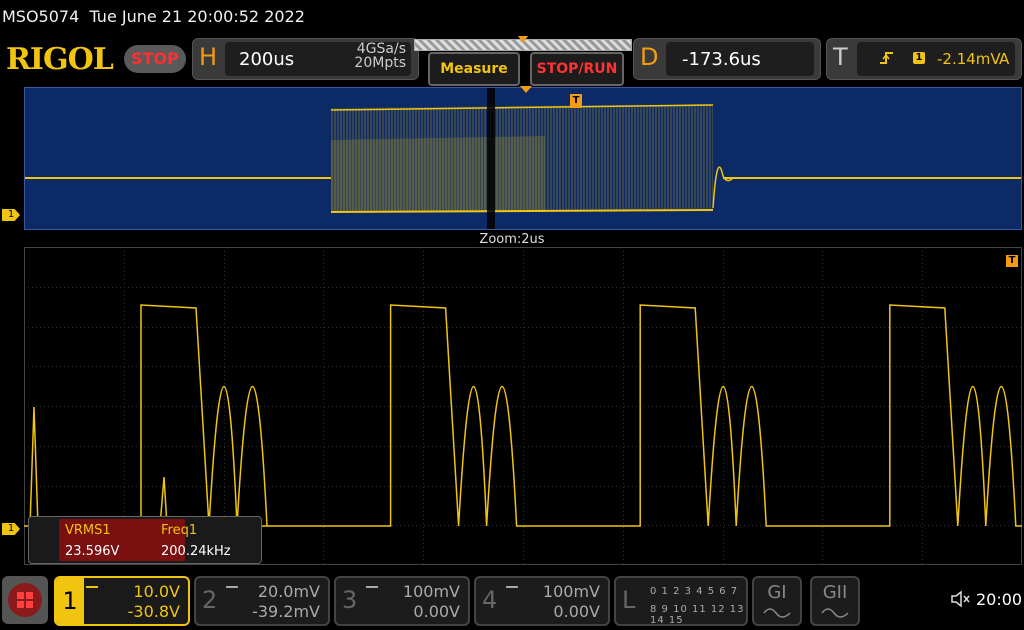 This screenshot has height=630, width=1024. What do you see at coordinates (60, 59) in the screenshot?
I see `rigol-logo: RIGOL` at bounding box center [60, 59].